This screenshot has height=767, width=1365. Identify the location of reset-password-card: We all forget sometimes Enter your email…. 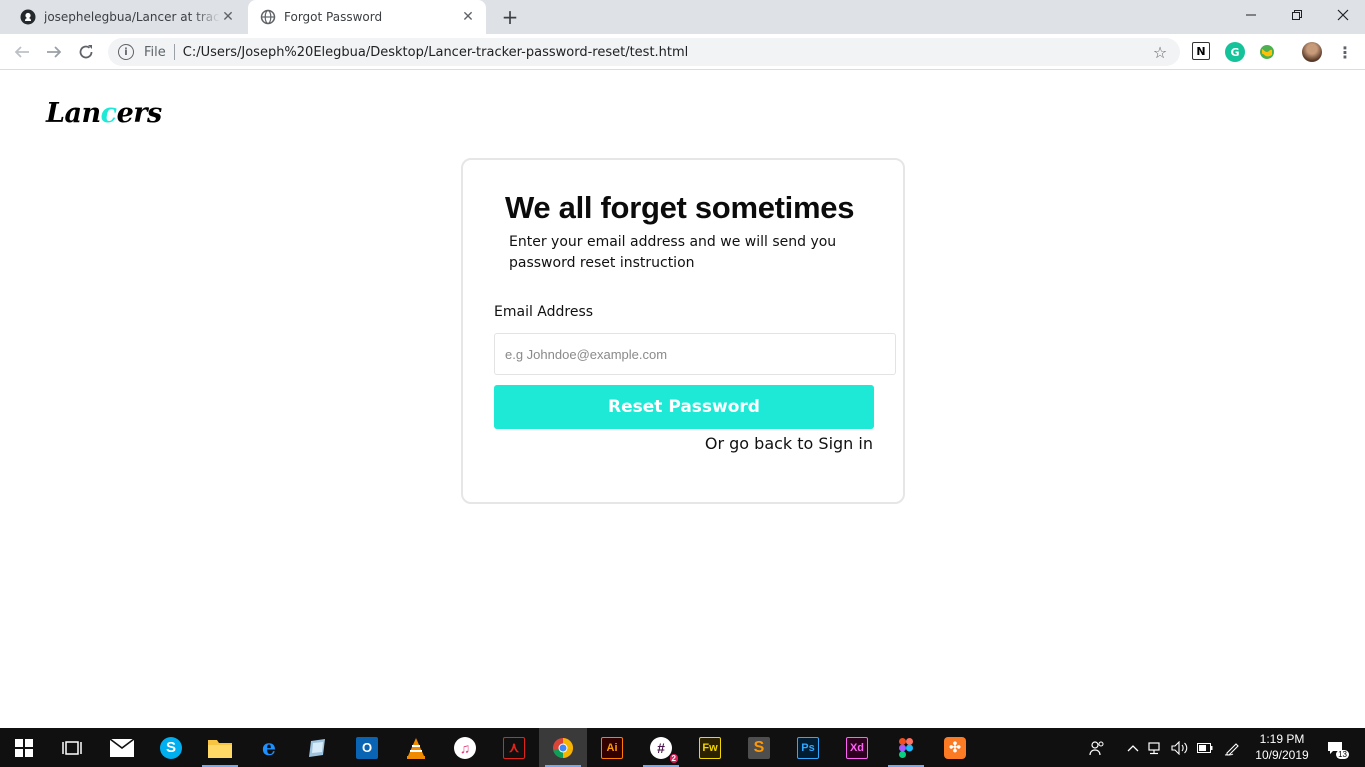
(683, 331).